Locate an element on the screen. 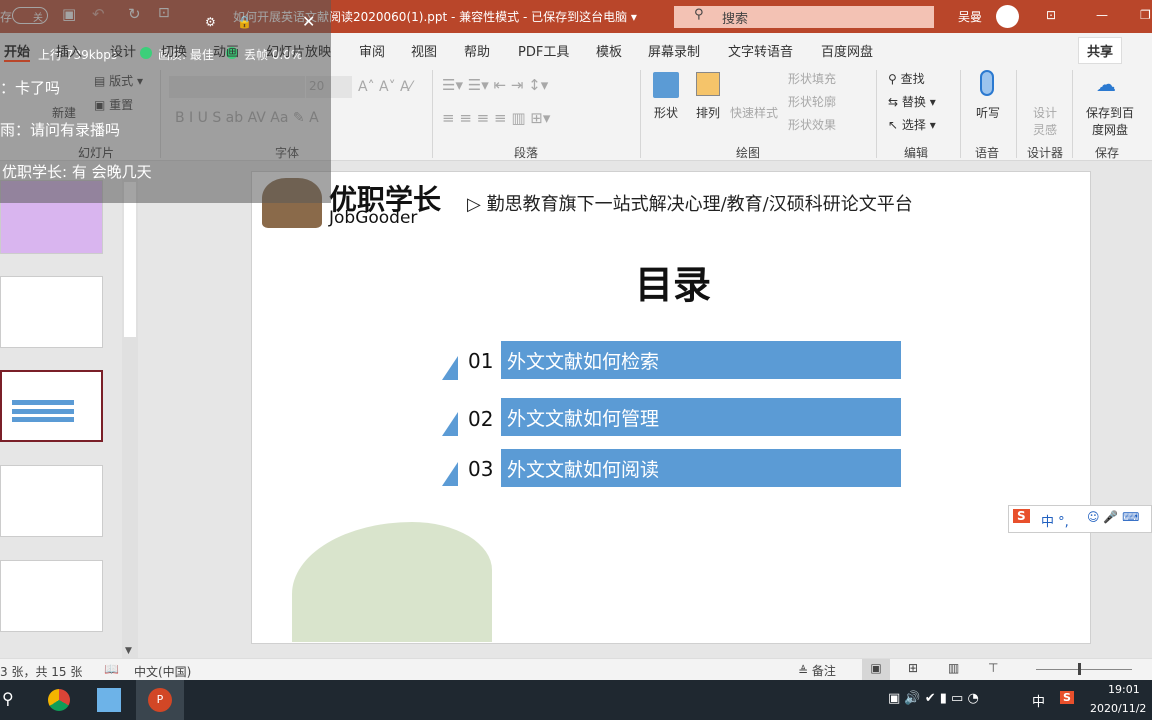  group-slides: 幻灯片 is located at coordinates (96, 153).